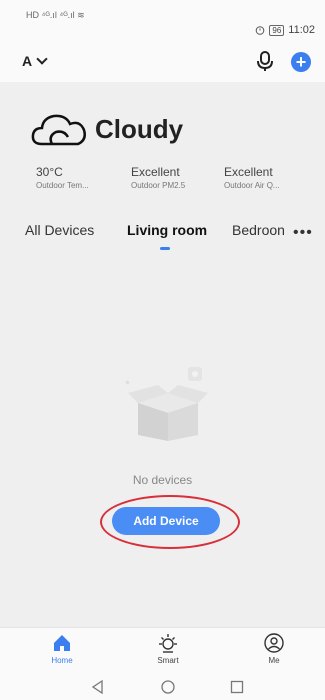  Describe the element at coordinates (260, 30) in the screenshot. I see `alarm-icon` at that location.